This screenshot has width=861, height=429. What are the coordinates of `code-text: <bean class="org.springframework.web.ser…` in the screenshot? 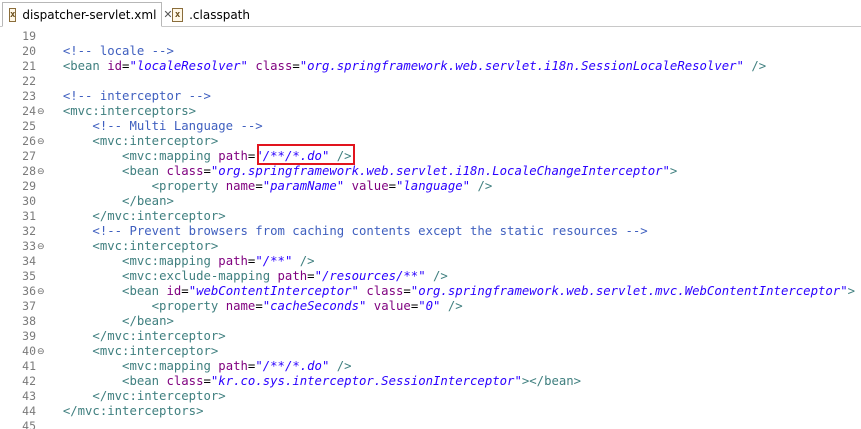 It's located at (362, 171).